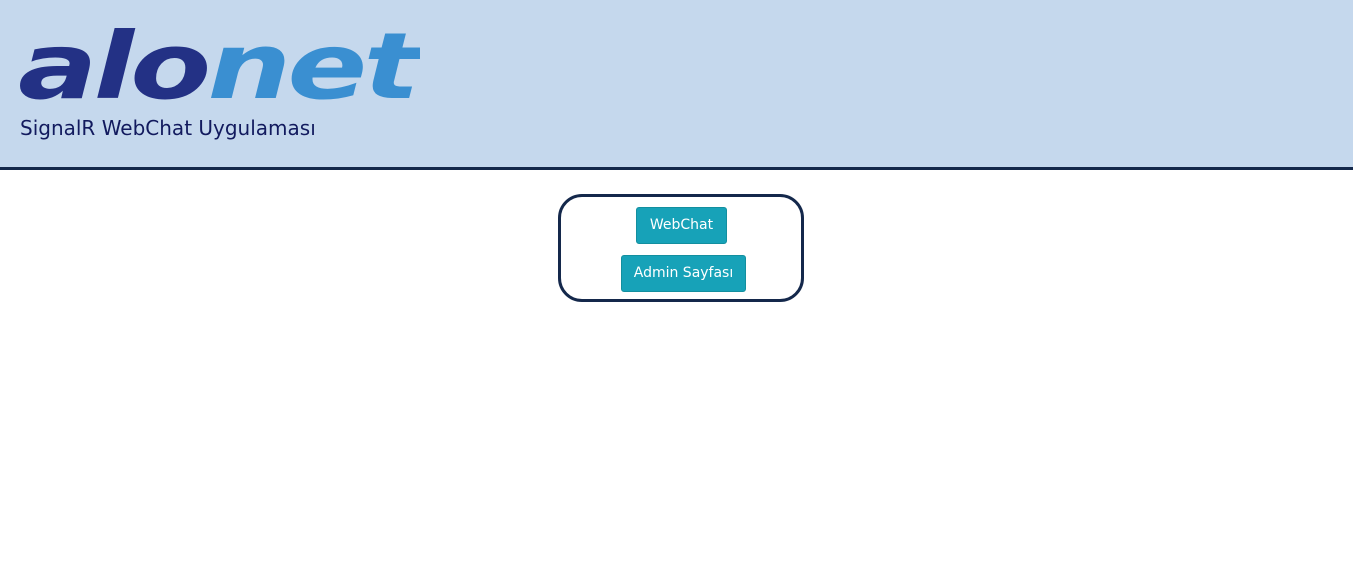 Image resolution: width=1353 pixels, height=569 pixels. Describe the element at coordinates (313, 64) in the screenshot. I see `logo-text-net: net` at that location.